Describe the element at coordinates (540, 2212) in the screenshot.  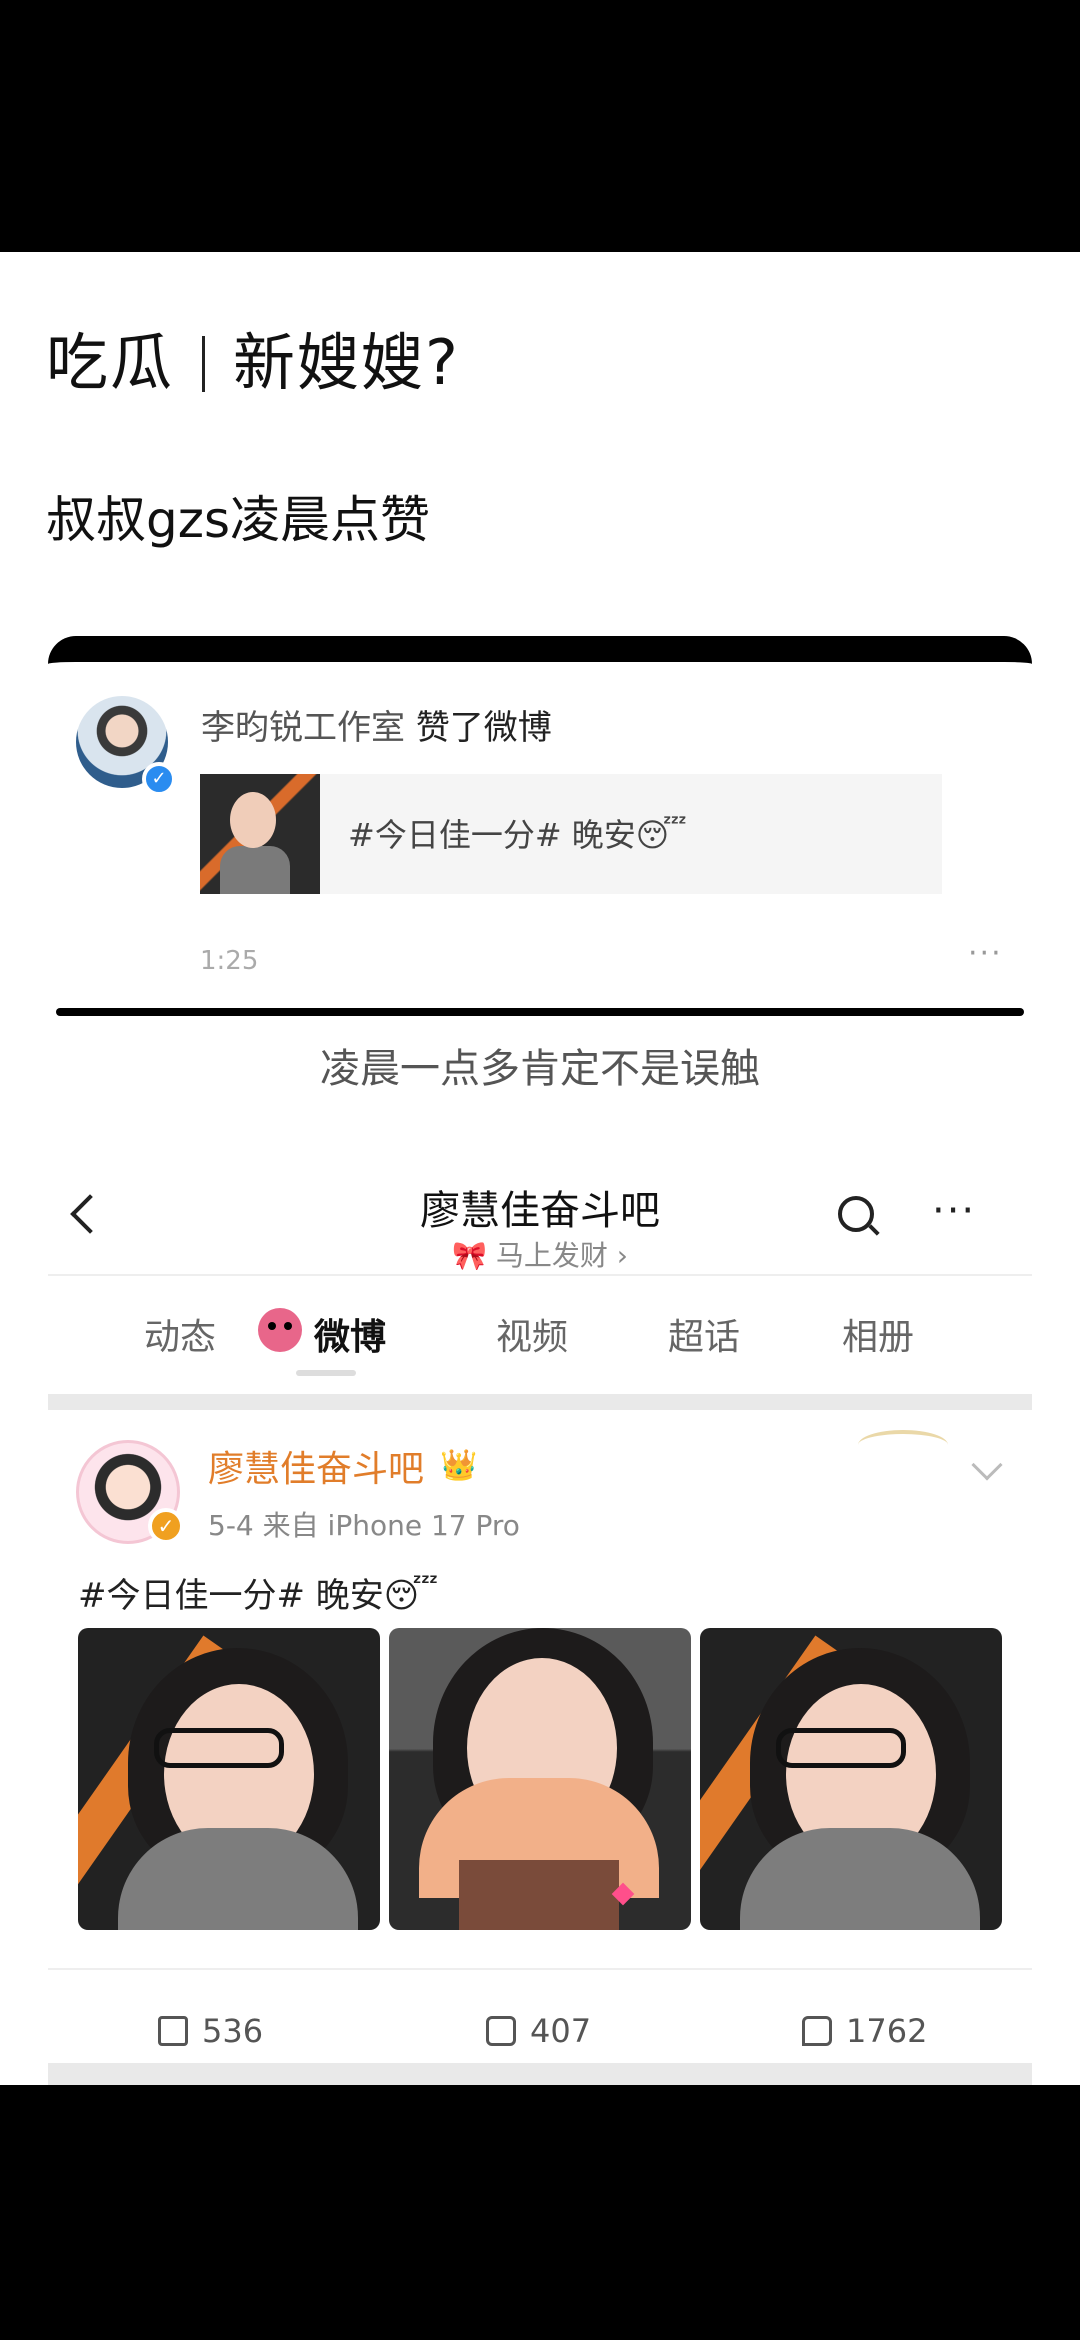
I see `bottom-black-bar` at that location.